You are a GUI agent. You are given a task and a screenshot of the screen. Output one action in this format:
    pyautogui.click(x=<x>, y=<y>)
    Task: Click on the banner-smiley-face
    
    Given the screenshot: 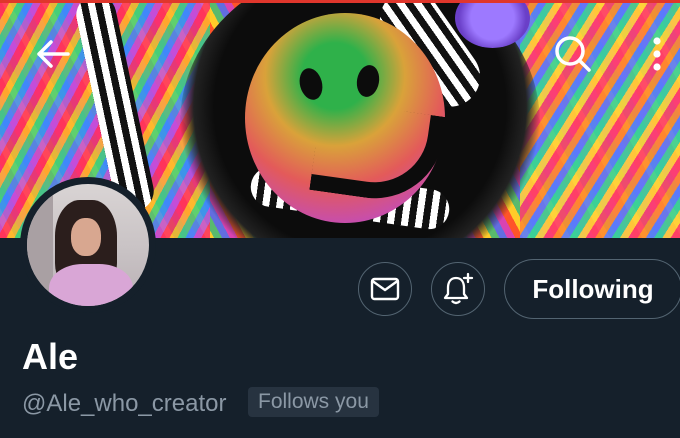 What is the action you would take?
    pyautogui.click(x=346, y=118)
    